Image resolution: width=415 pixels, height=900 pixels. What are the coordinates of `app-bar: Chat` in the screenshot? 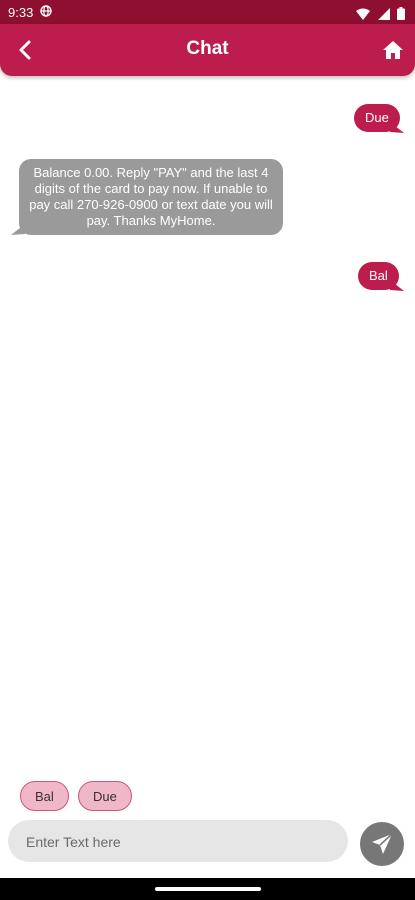 It's located at (207, 50).